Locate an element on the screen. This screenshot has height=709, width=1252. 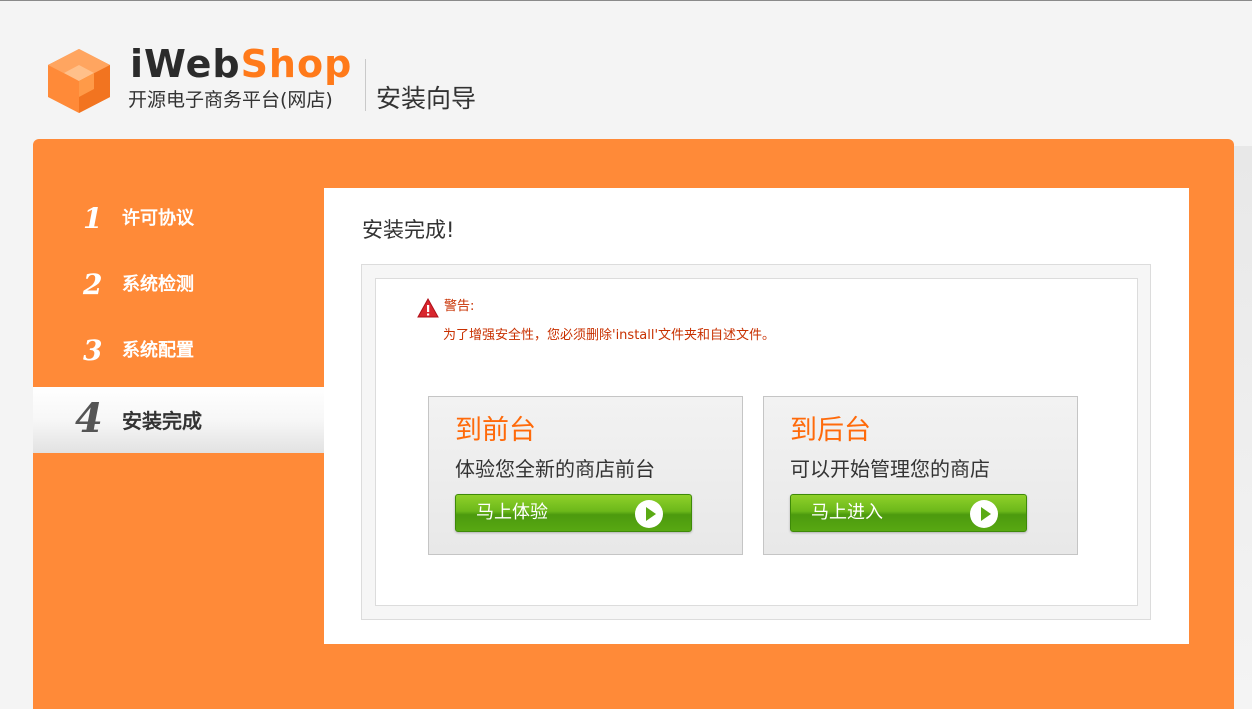
button-label: 马上体验 is located at coordinates (512, 512).